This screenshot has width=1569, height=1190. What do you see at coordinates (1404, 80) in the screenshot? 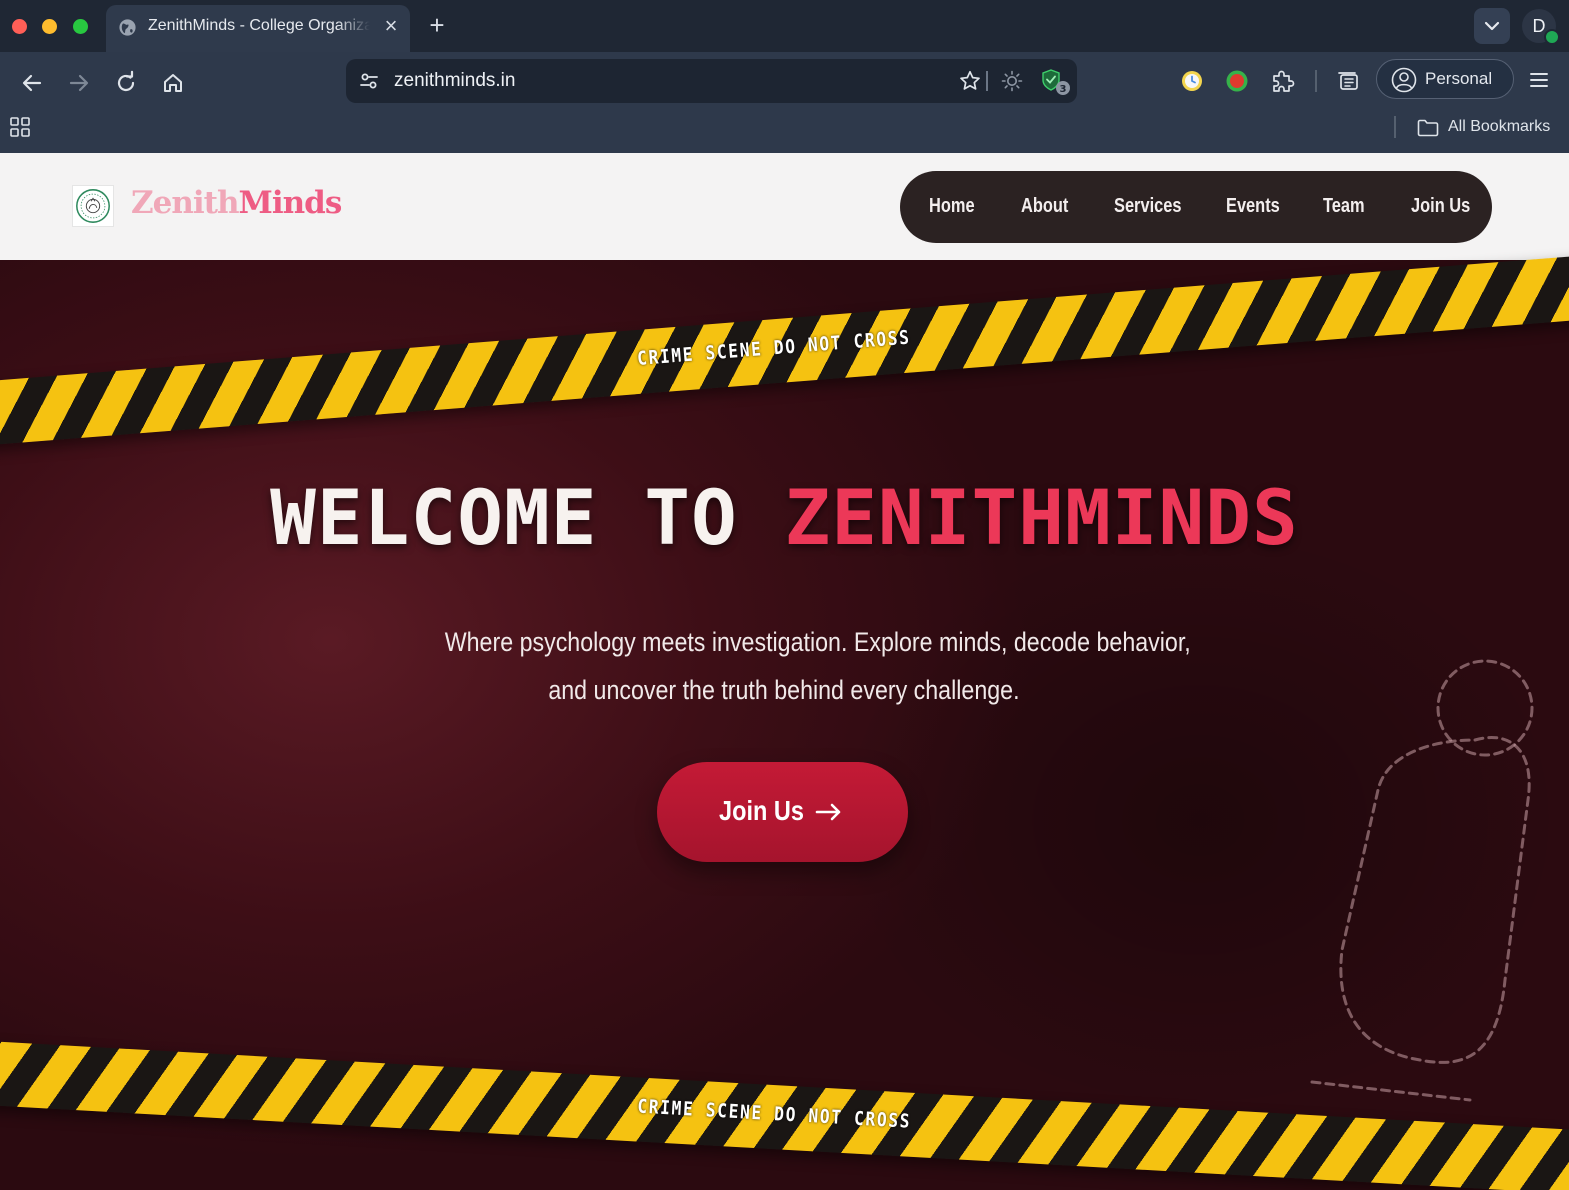
I see `user-circle-icon` at bounding box center [1404, 80].